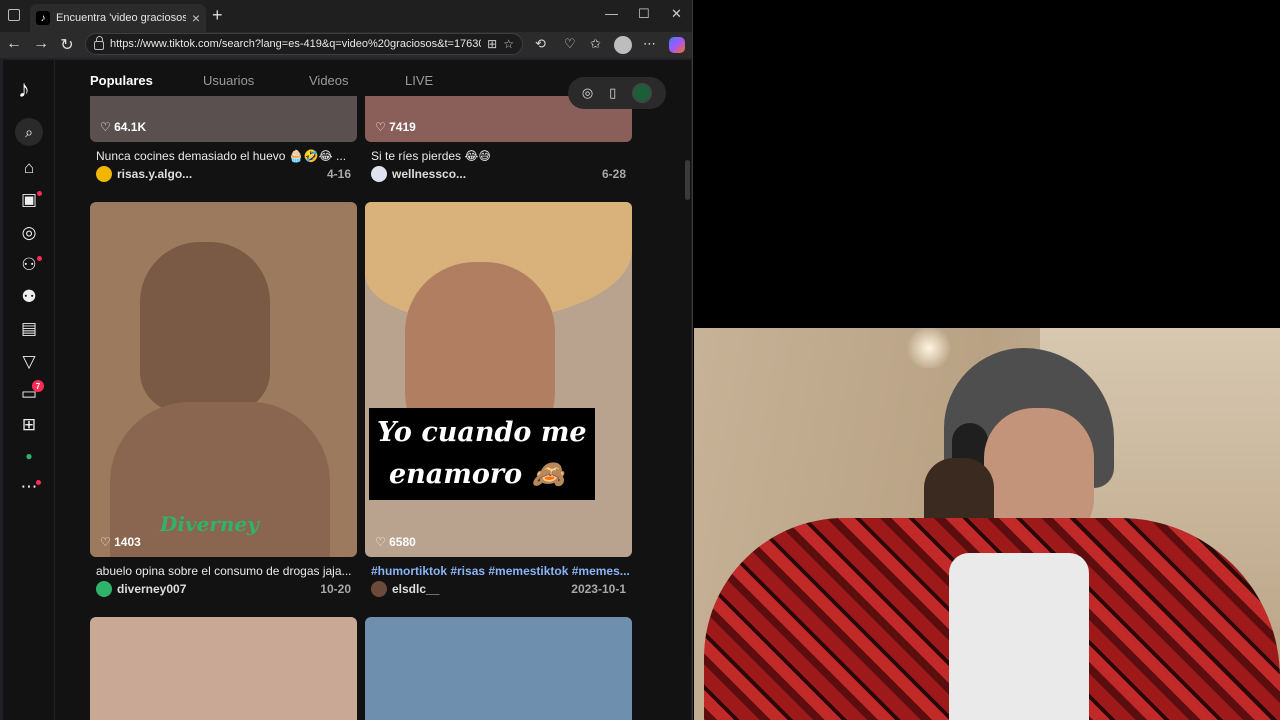 Image resolution: width=1280 pixels, height=720 pixels. I want to click on more-notification-dot, so click(38, 482).